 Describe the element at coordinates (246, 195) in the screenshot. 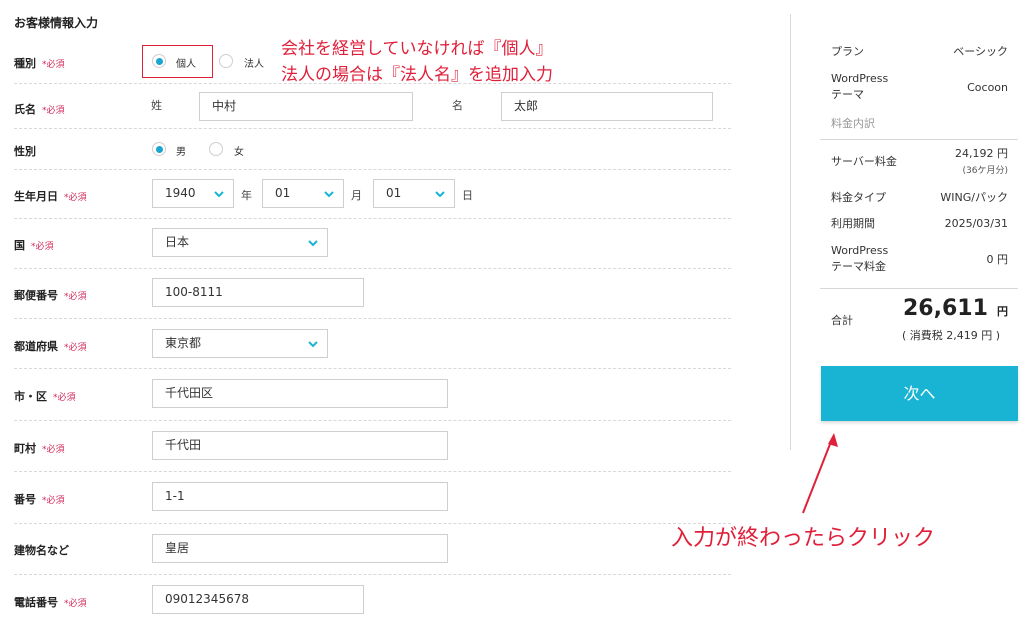

I see `year-unit: 年` at that location.